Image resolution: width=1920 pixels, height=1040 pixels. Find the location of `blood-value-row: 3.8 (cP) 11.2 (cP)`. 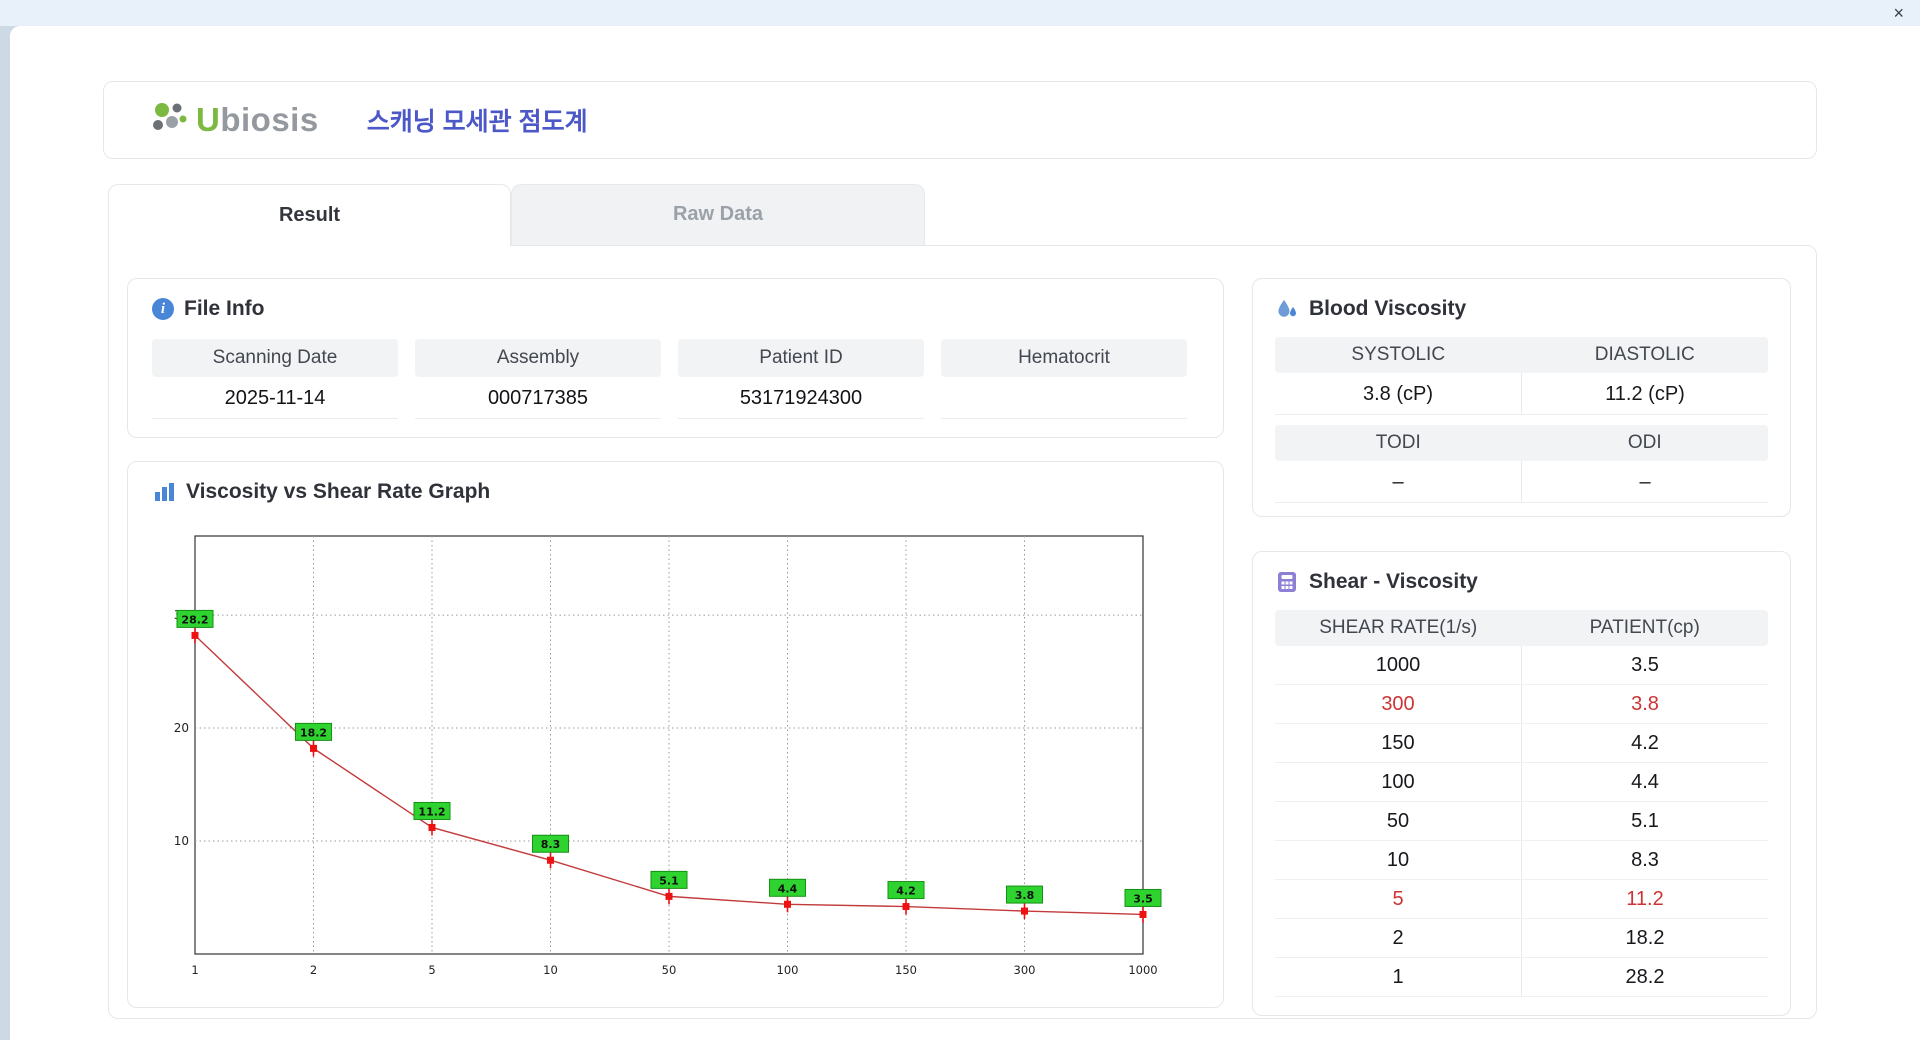

blood-value-row: 3.8 (cP) 11.2 (cP) is located at coordinates (1521, 394).